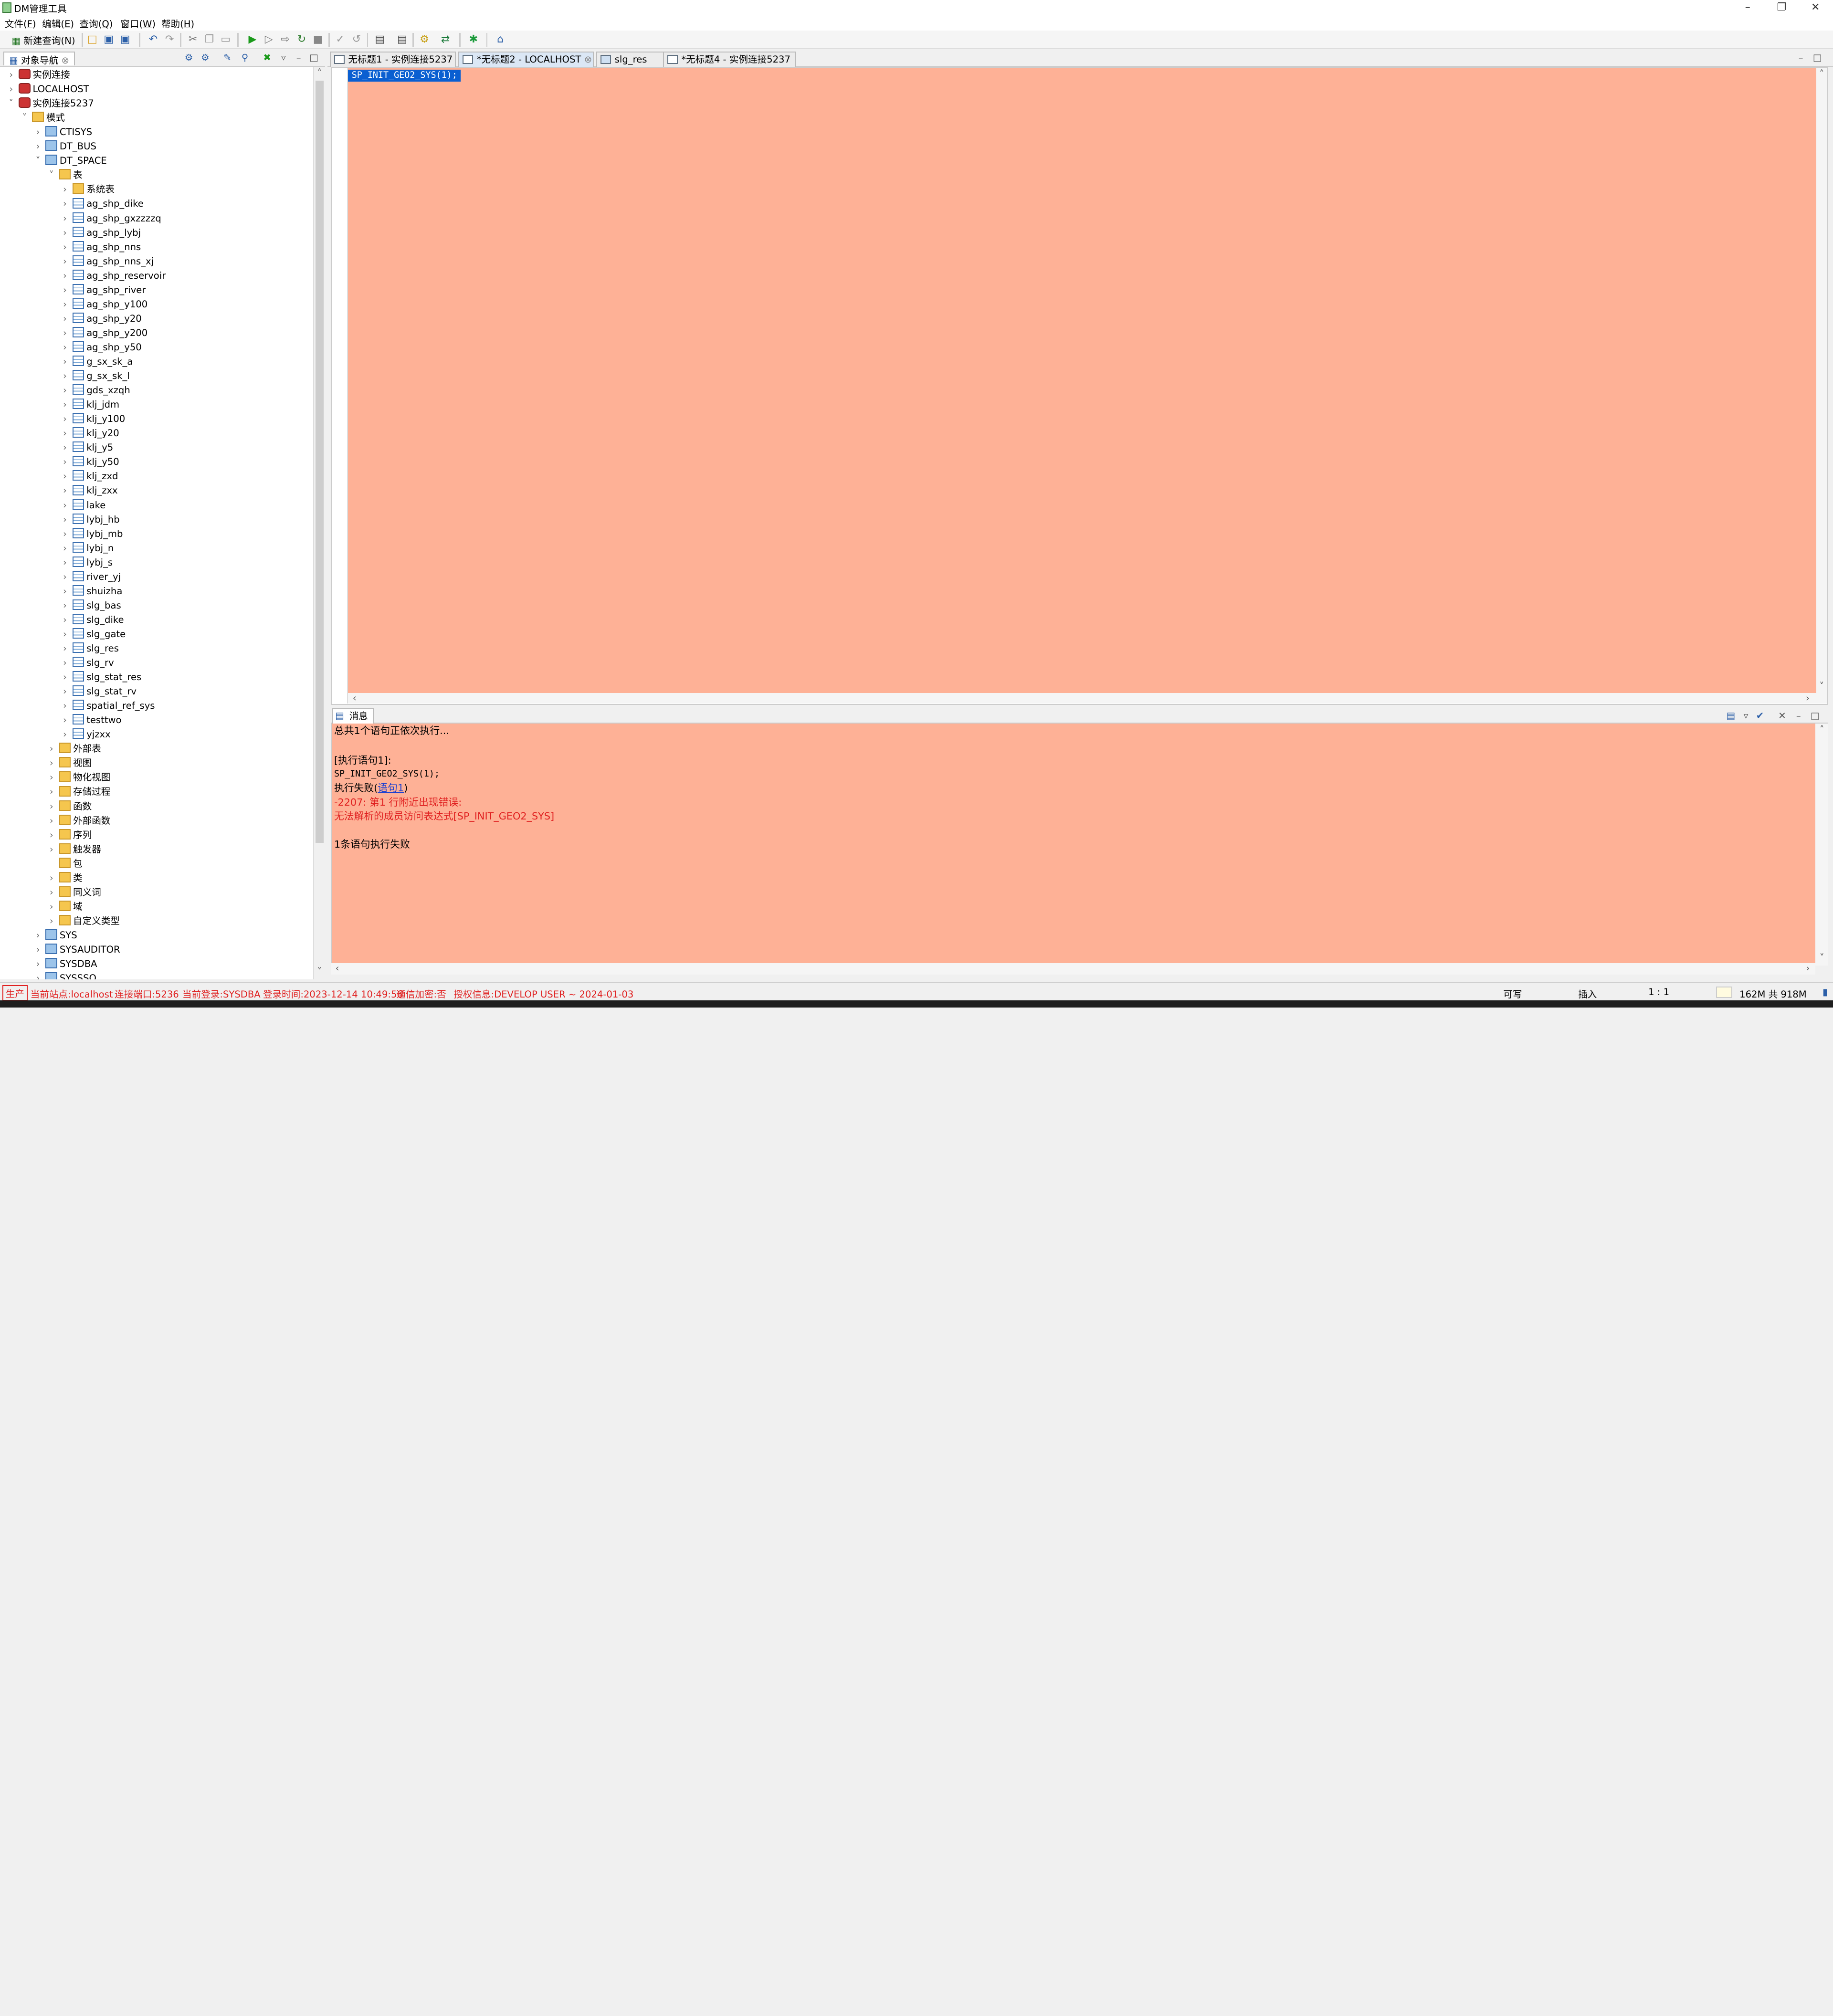 The image size is (1833, 2016). What do you see at coordinates (107, 261) in the screenshot?
I see `tree-node: › ag_shp_nns_xj` at bounding box center [107, 261].